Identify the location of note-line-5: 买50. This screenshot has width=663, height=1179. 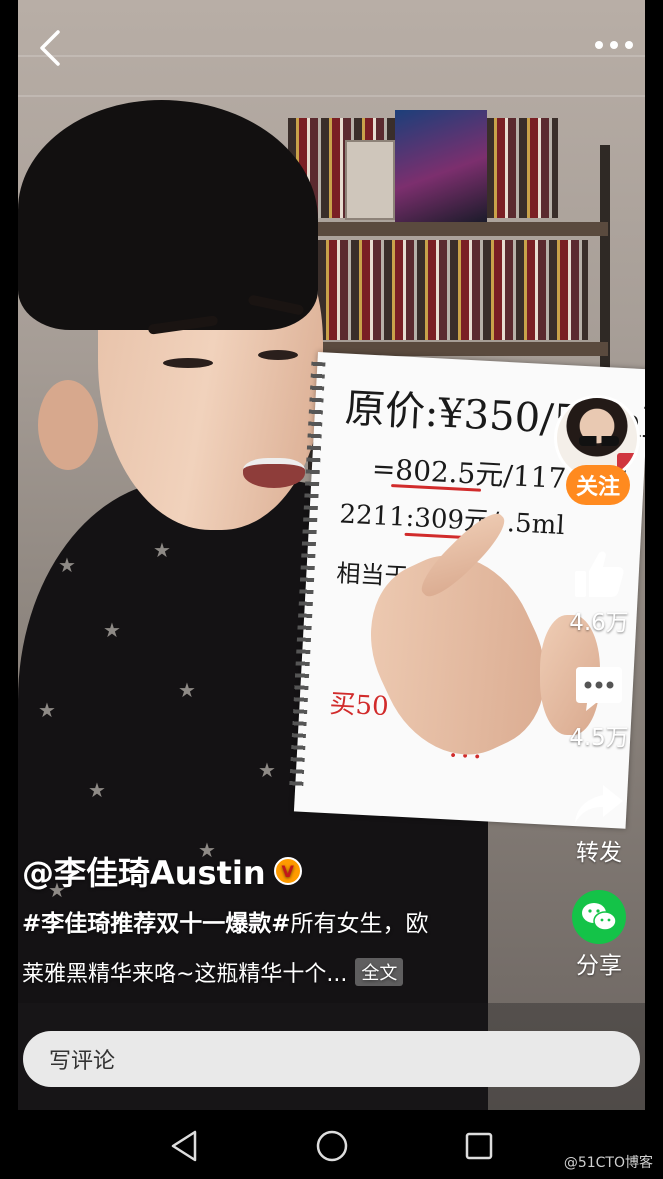
(359, 706).